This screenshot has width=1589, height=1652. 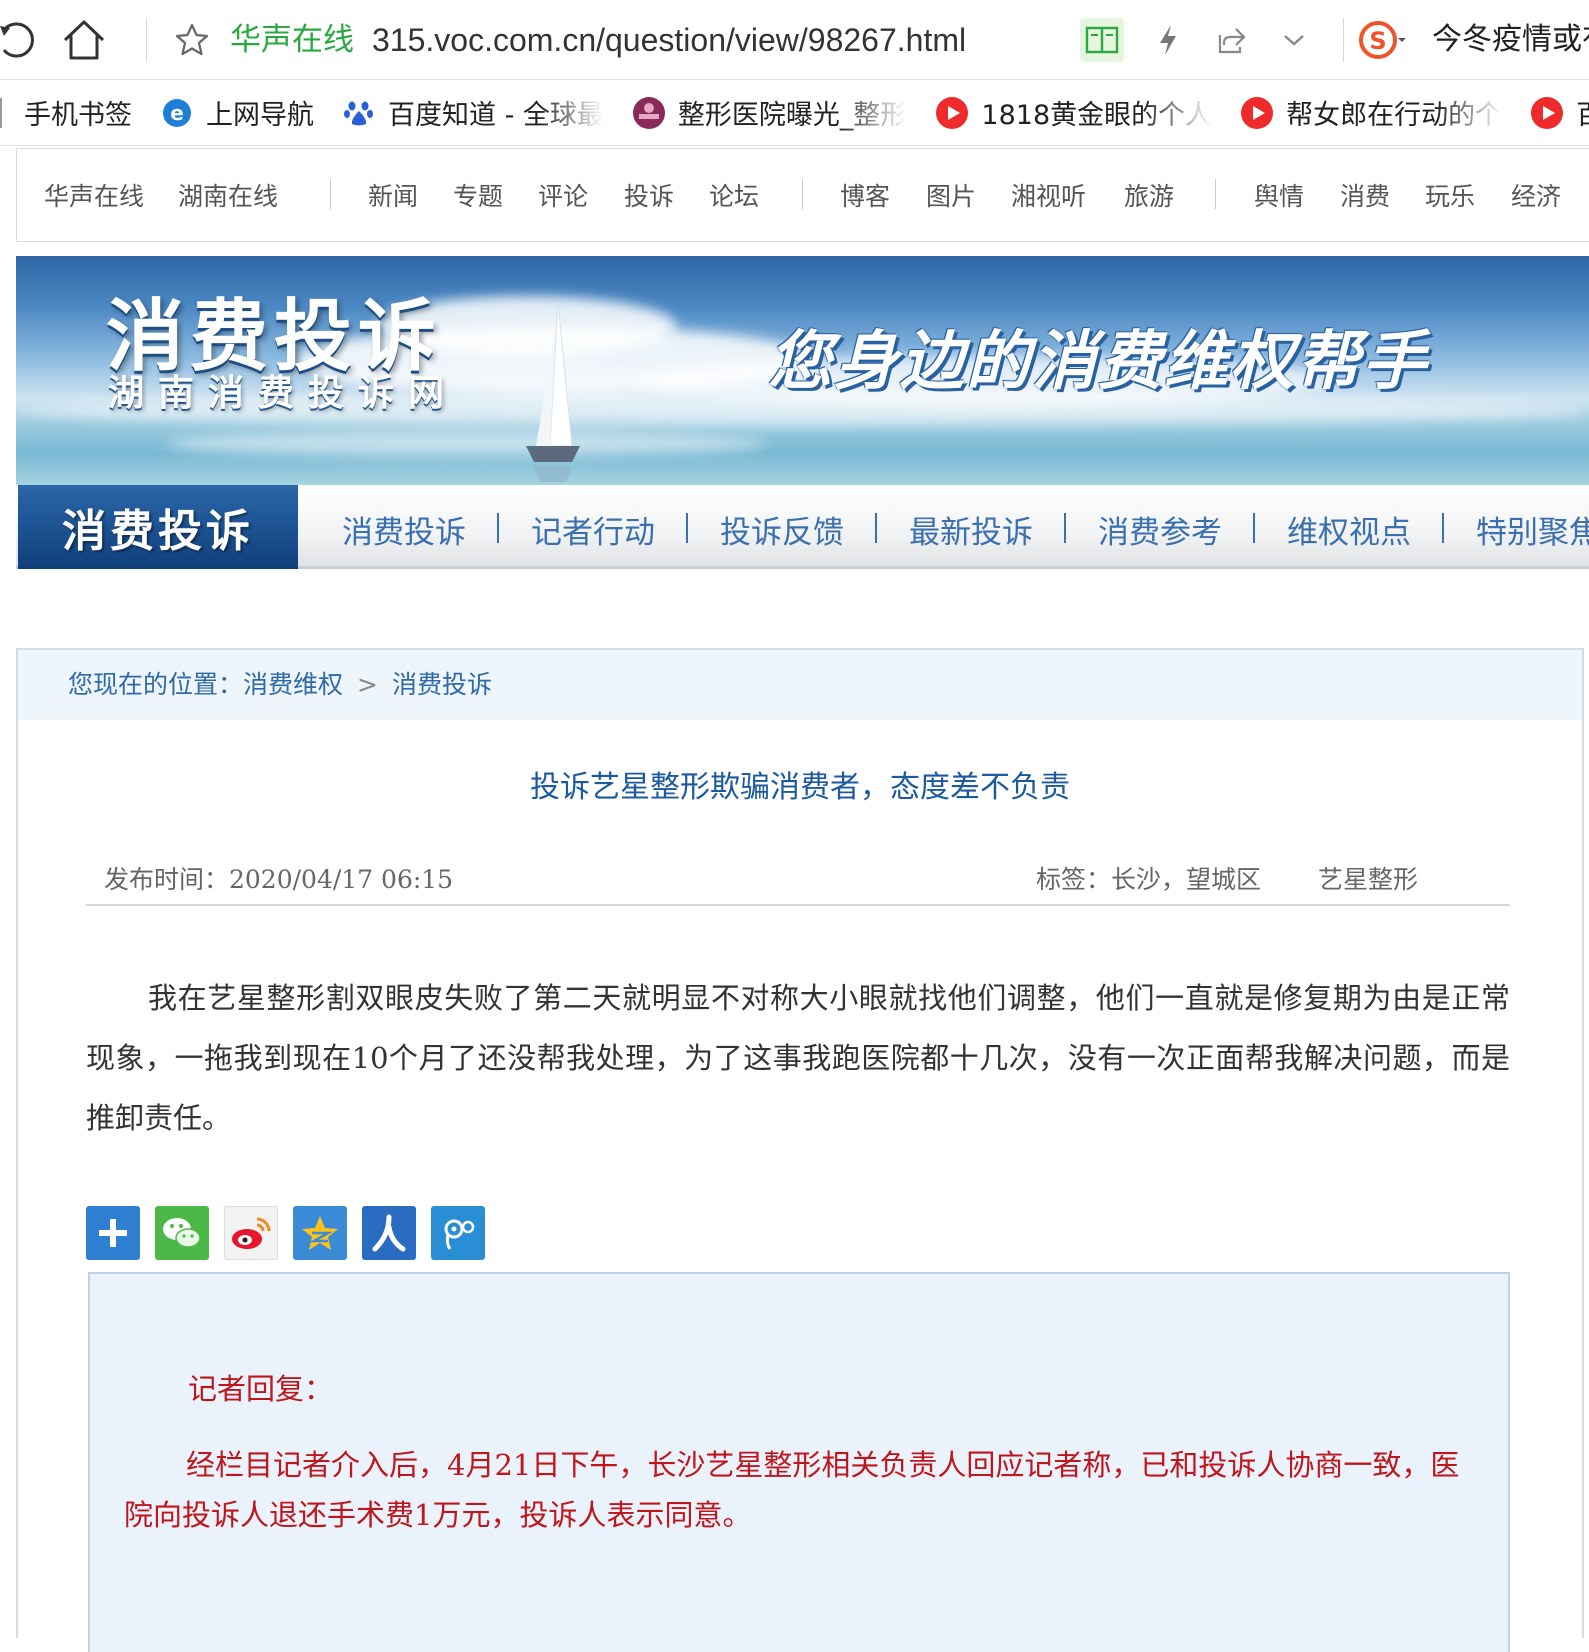 I want to click on bookmark-more: 百, so click(x=1559, y=112).